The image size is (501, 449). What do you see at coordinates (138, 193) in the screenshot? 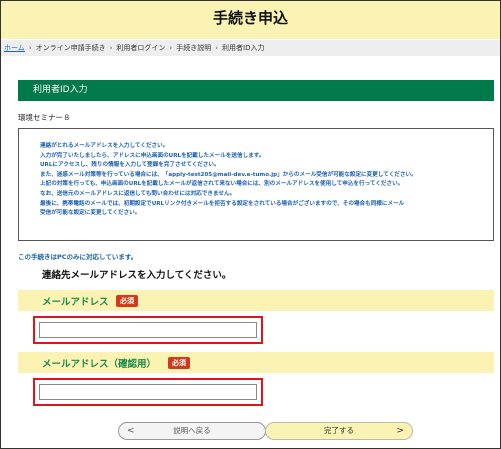
I see `notice-line: なお、送信元のメールアドレスに返信しても問い合わせには対応できません。` at bounding box center [138, 193].